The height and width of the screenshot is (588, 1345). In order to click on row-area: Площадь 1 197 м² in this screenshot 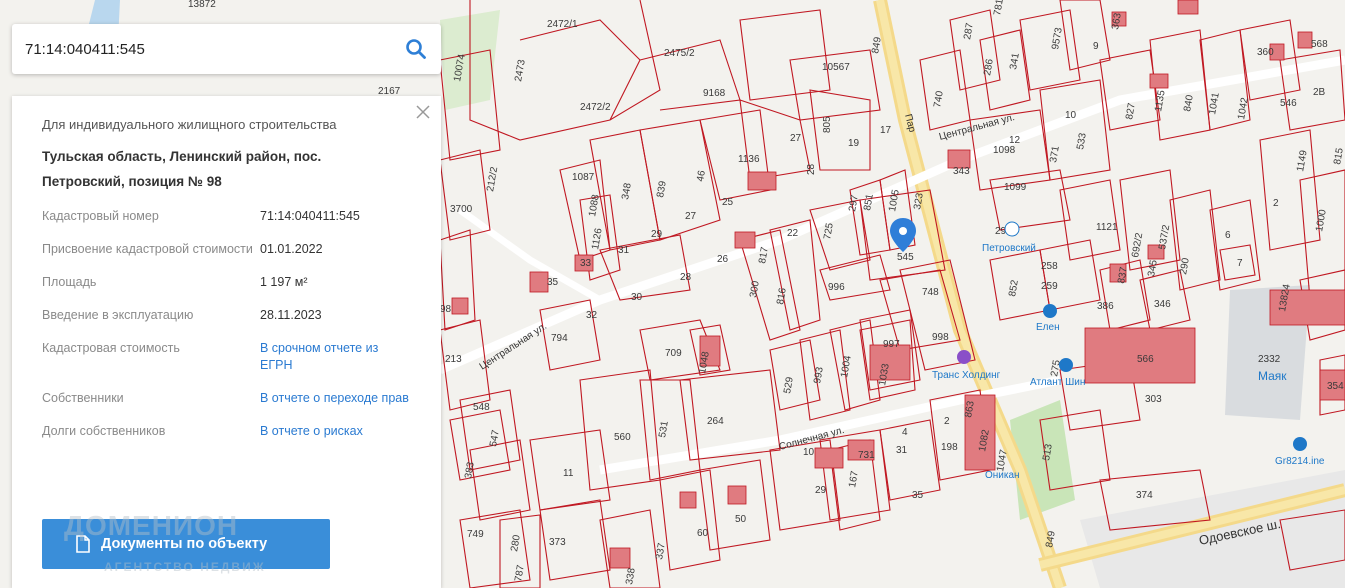, I will do `click(226, 282)`.